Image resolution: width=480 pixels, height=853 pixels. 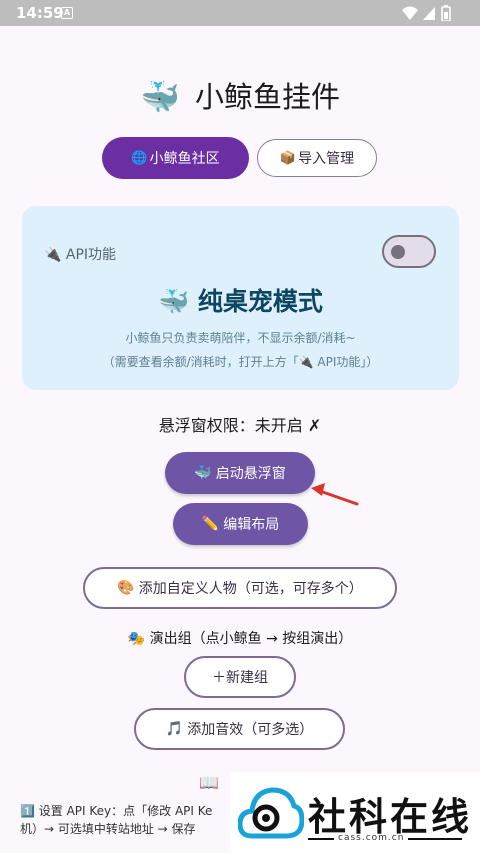 I want to click on palette-icon: 🎨, so click(x=126, y=588).